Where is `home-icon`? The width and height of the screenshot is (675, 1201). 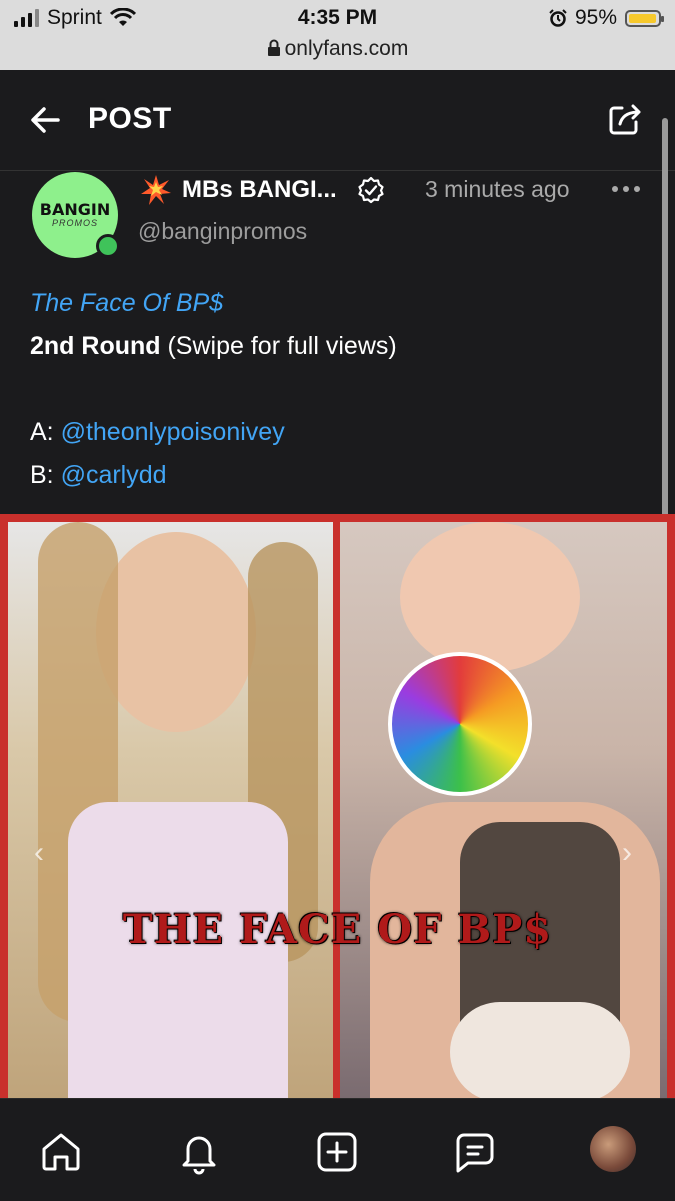 home-icon is located at coordinates (61, 1152).